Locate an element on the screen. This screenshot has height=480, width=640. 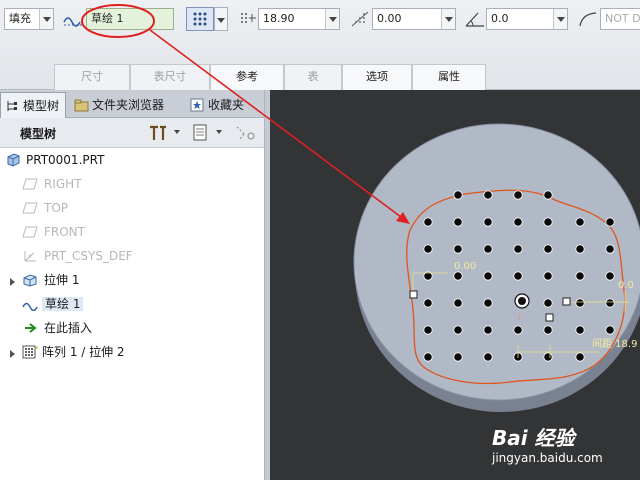
tab-dimensions: 尺寸 is located at coordinates (92, 77).